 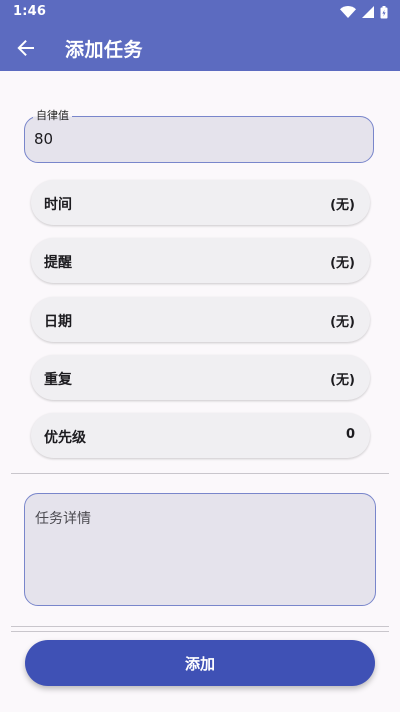 What do you see at coordinates (200, 260) in the screenshot?
I see `setting-row-reminder: 提醒 (无)` at bounding box center [200, 260].